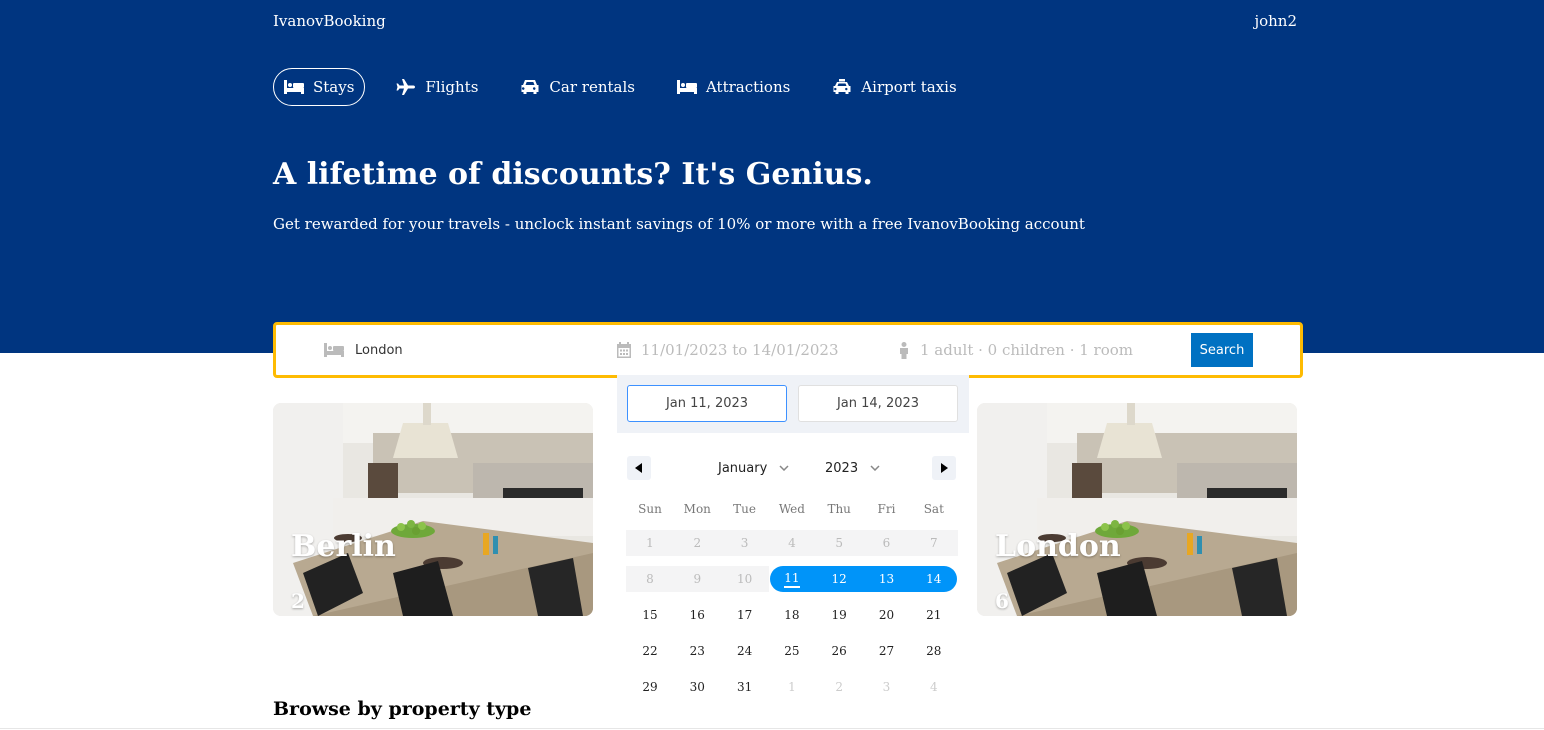  What do you see at coordinates (743, 468) in the screenshot?
I see `month-value: January` at bounding box center [743, 468].